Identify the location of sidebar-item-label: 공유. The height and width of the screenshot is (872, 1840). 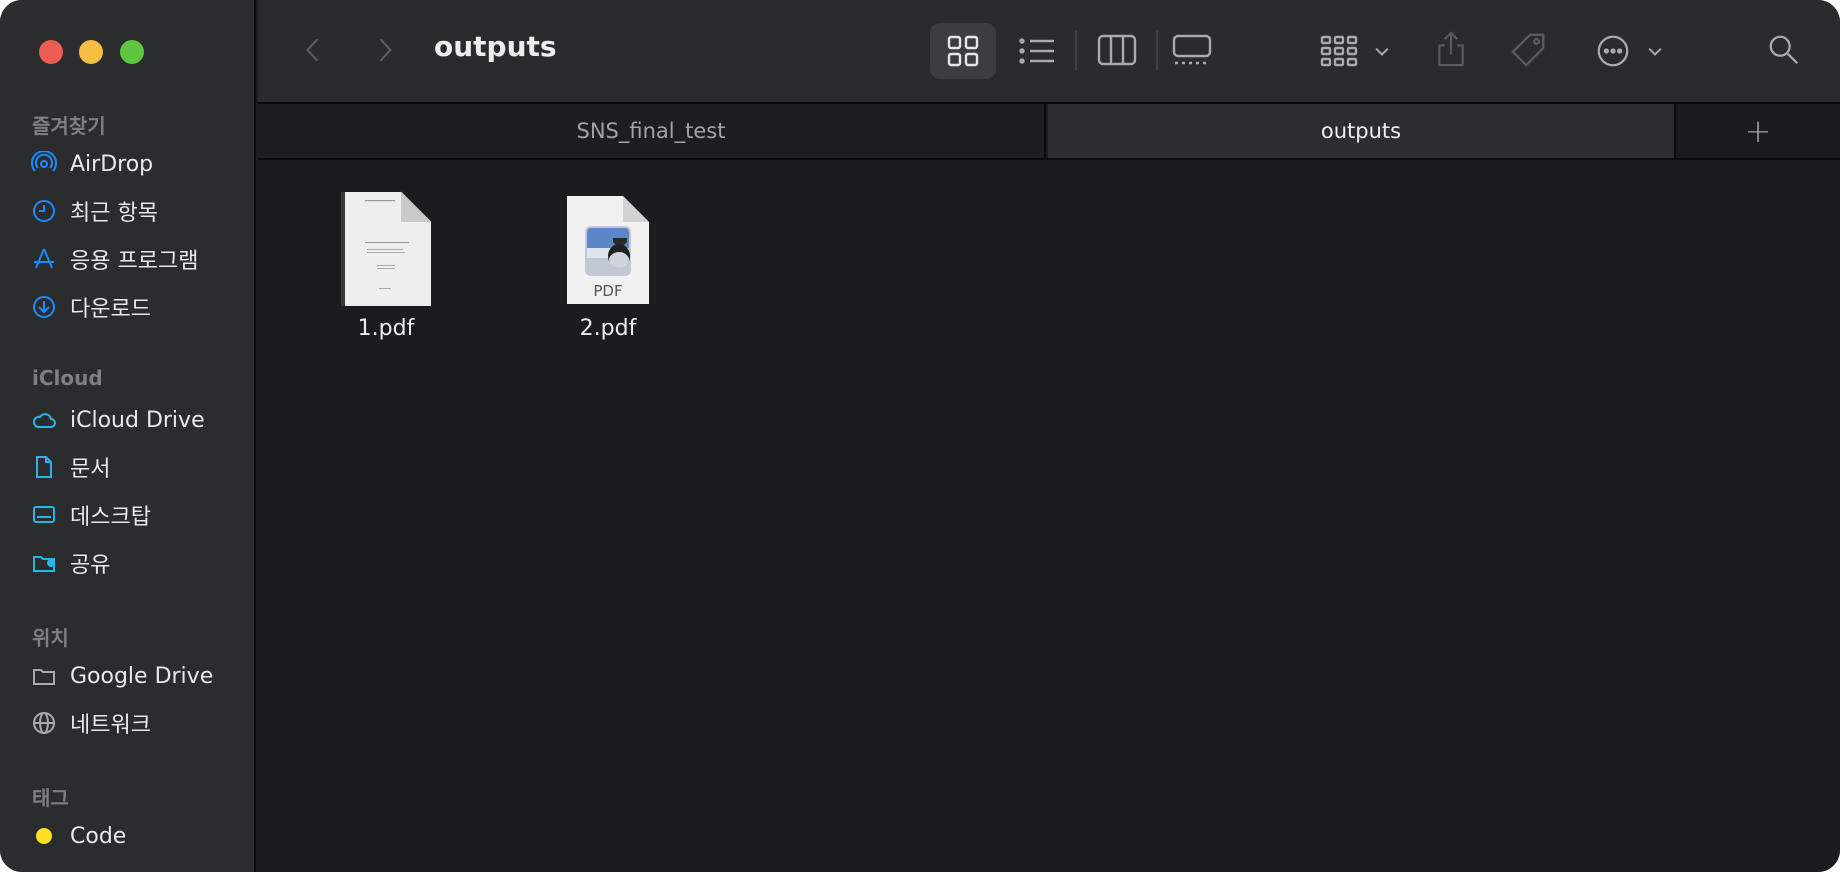
(90, 565).